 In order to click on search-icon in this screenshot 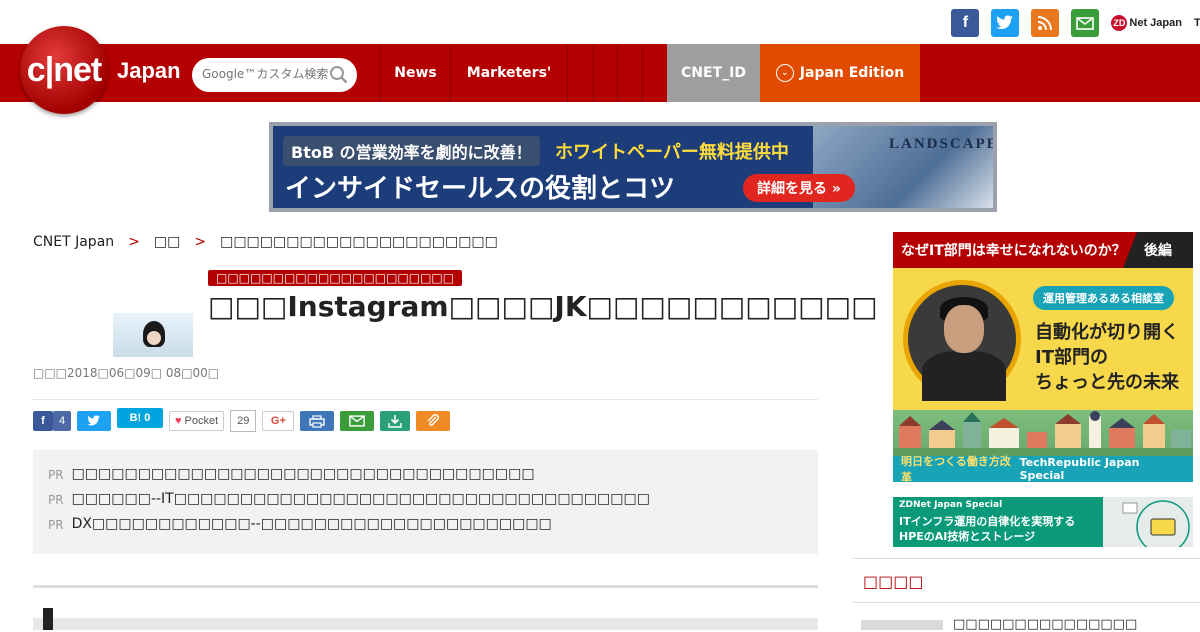, I will do `click(339, 75)`.